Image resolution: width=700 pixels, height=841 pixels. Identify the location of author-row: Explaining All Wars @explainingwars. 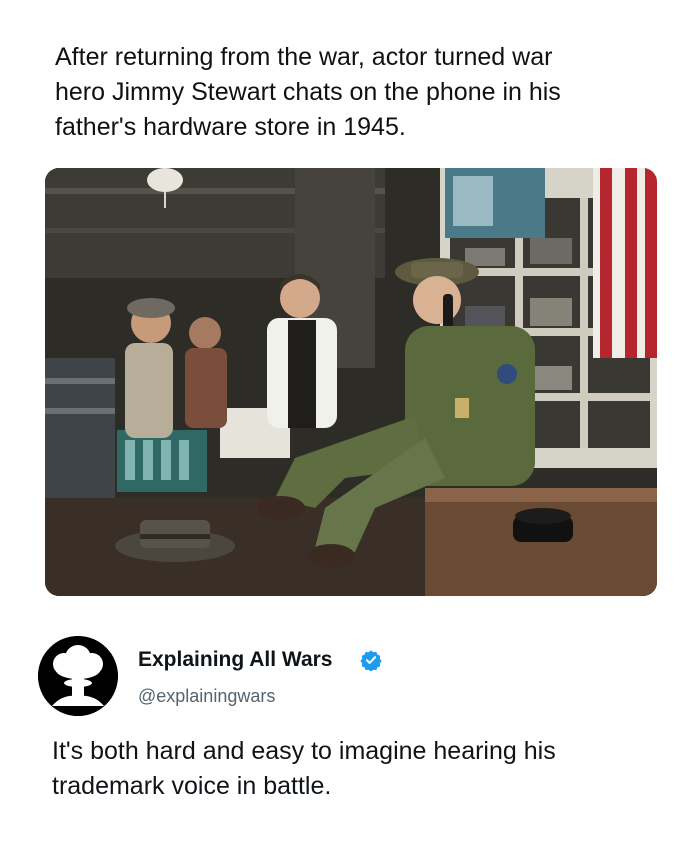
(348, 678).